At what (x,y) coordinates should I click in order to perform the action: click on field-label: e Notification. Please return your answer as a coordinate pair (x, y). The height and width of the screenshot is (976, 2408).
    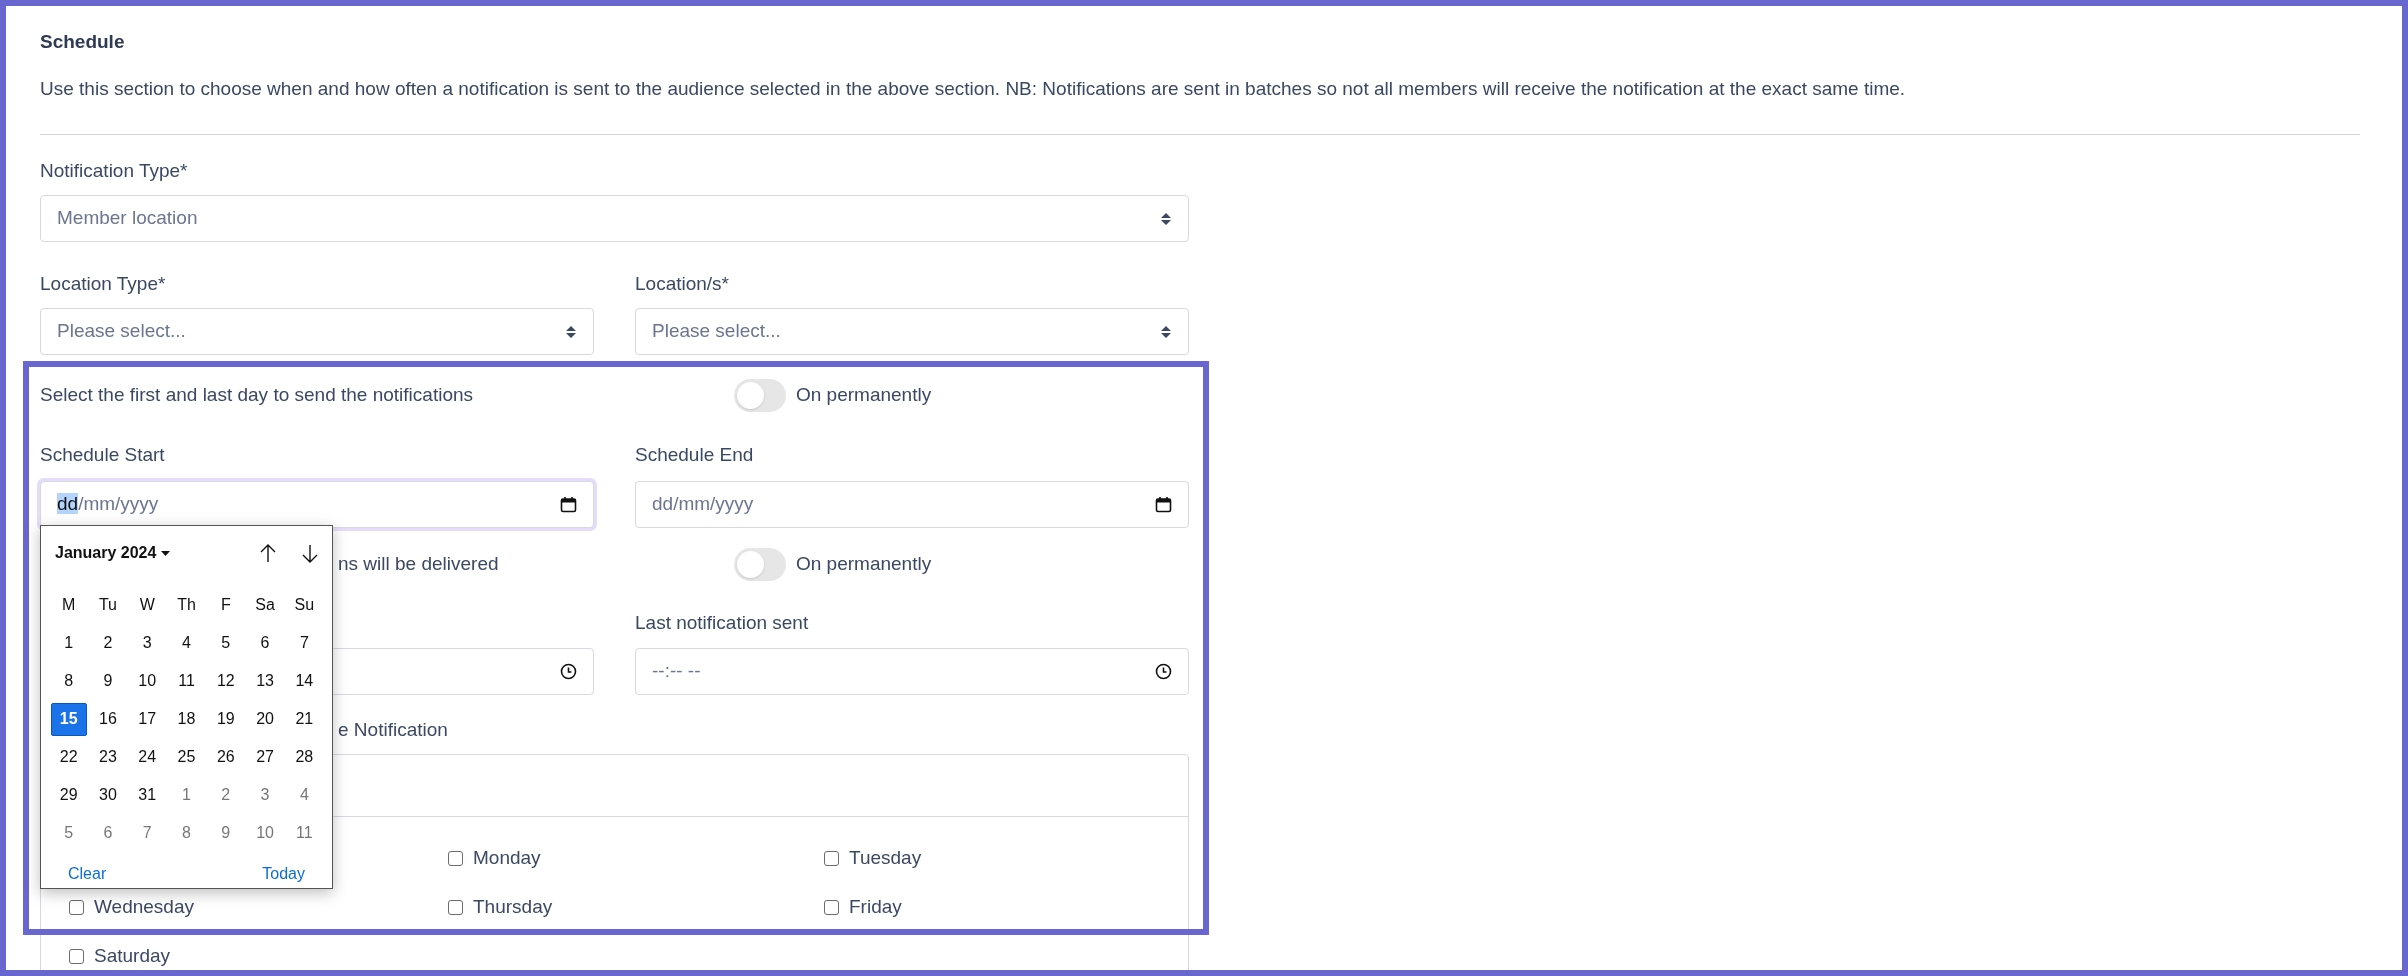
    Looking at the image, I should click on (393, 729).